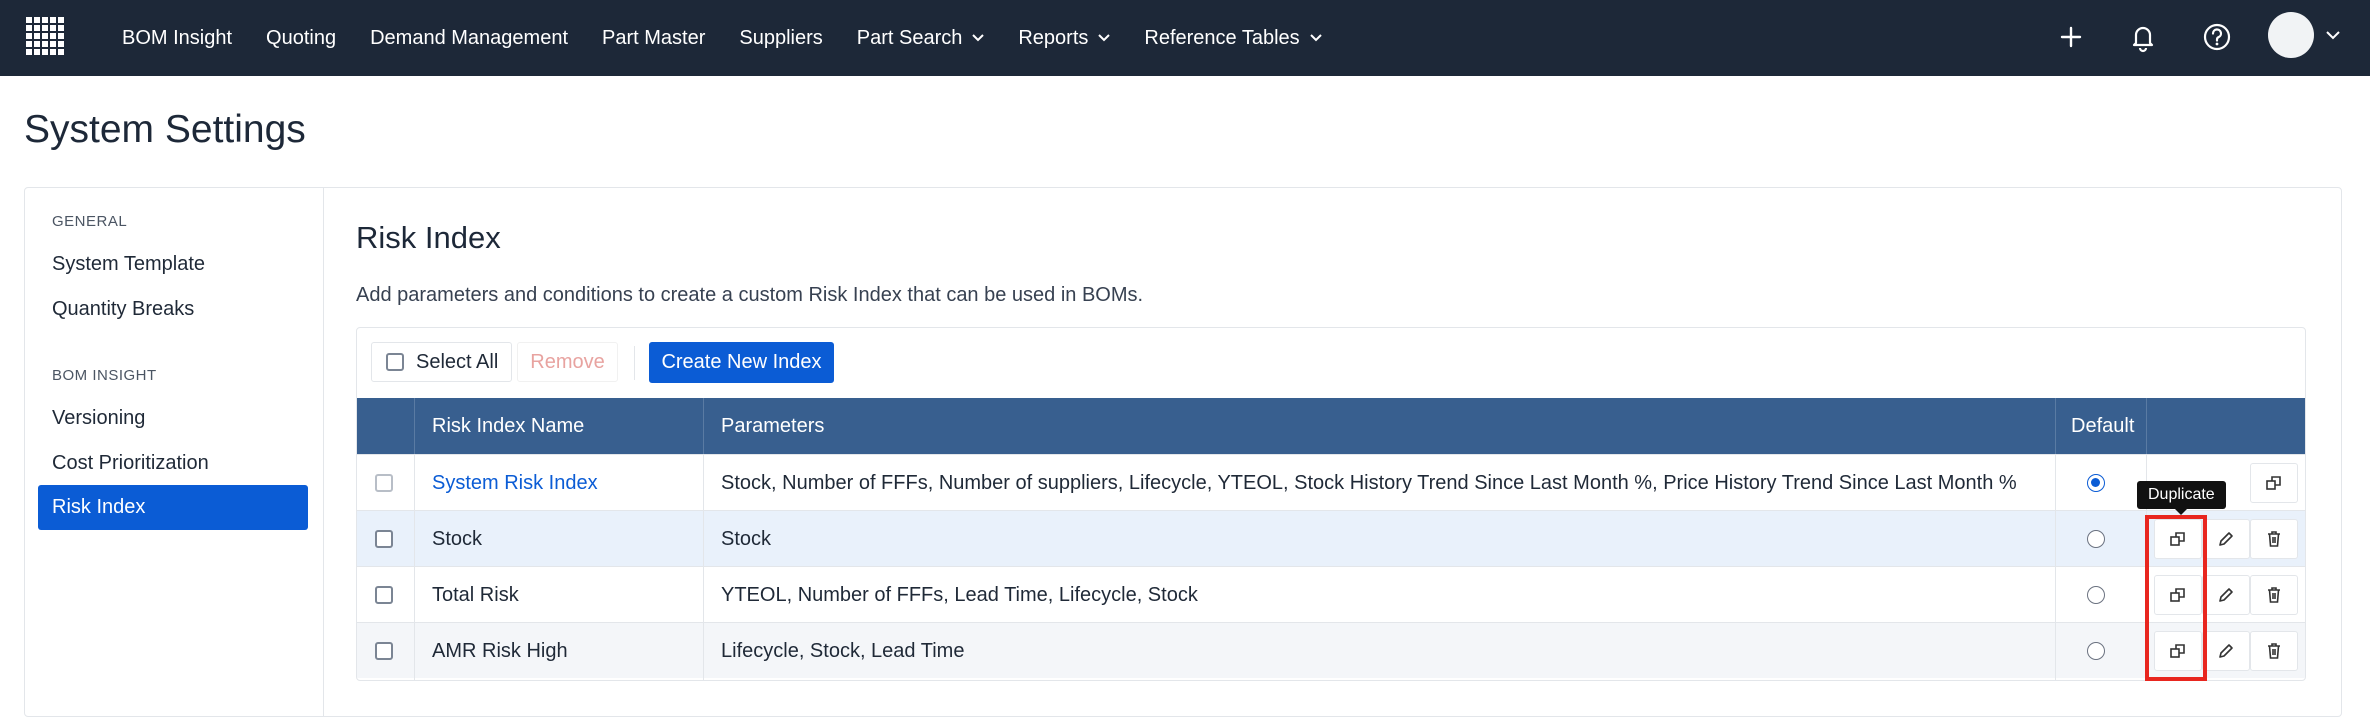  What do you see at coordinates (2143, 37) in the screenshot?
I see `bell-icon` at bounding box center [2143, 37].